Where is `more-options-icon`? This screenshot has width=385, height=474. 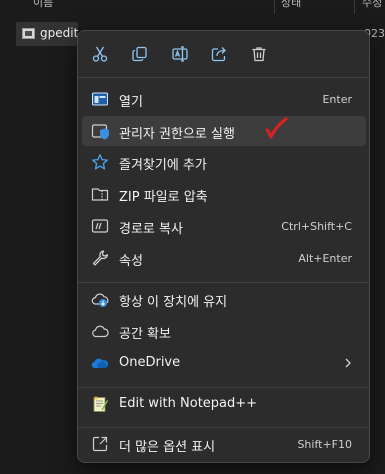
more-options-icon is located at coordinates (100, 444).